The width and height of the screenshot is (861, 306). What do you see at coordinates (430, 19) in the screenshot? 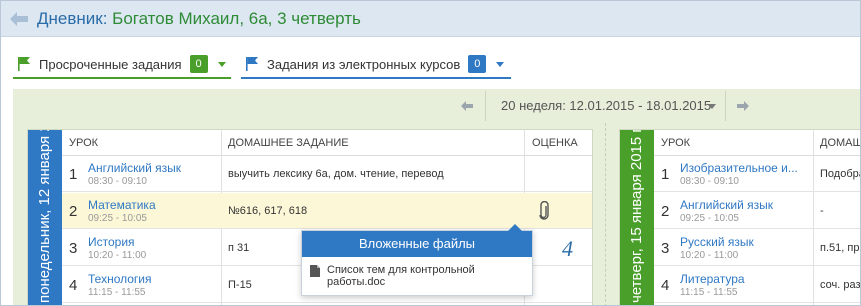
I see `title-bar: Дневник: Богатов Михаил, 6а, 3 четверть` at bounding box center [430, 19].